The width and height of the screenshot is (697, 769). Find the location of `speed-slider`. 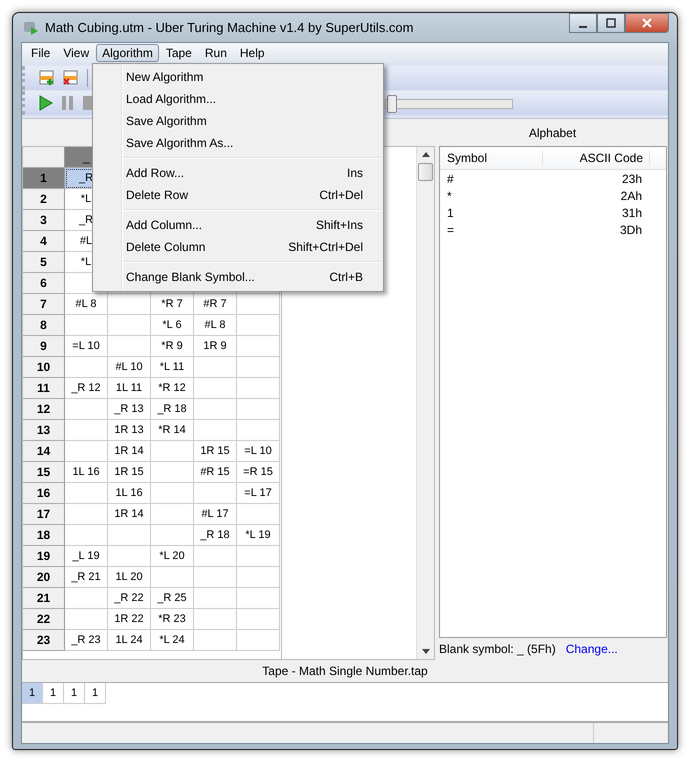

speed-slider is located at coordinates (450, 103).